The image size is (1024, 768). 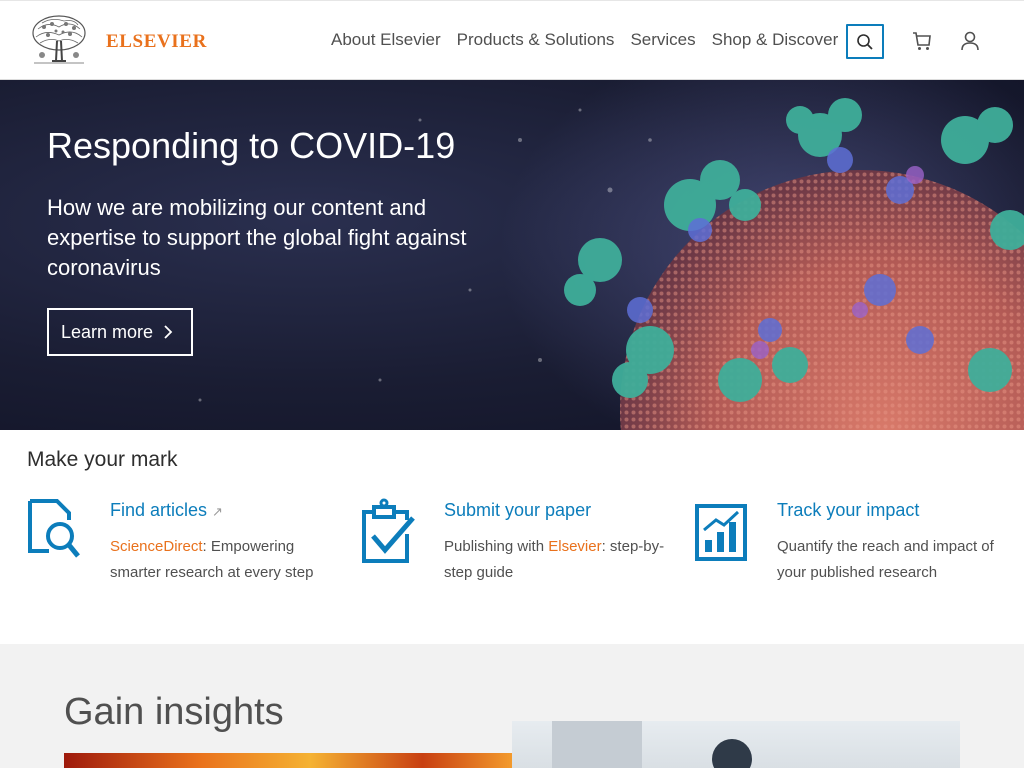 I want to click on elsevier-link: Elsevier, so click(x=574, y=546).